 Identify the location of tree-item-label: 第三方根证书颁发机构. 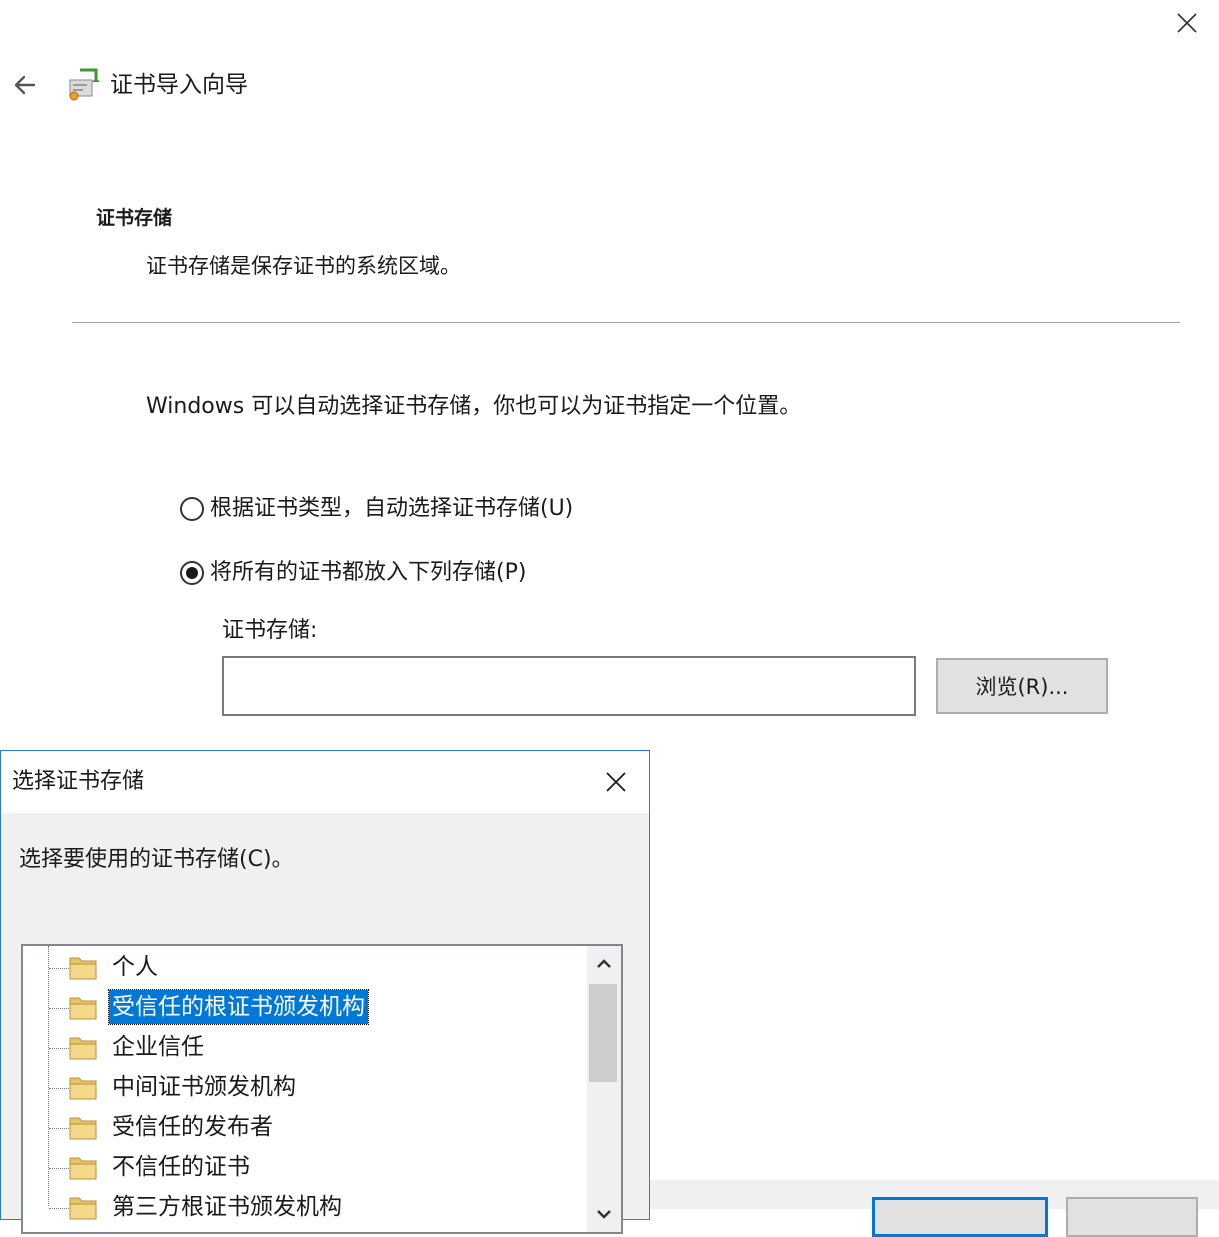
(227, 1207).